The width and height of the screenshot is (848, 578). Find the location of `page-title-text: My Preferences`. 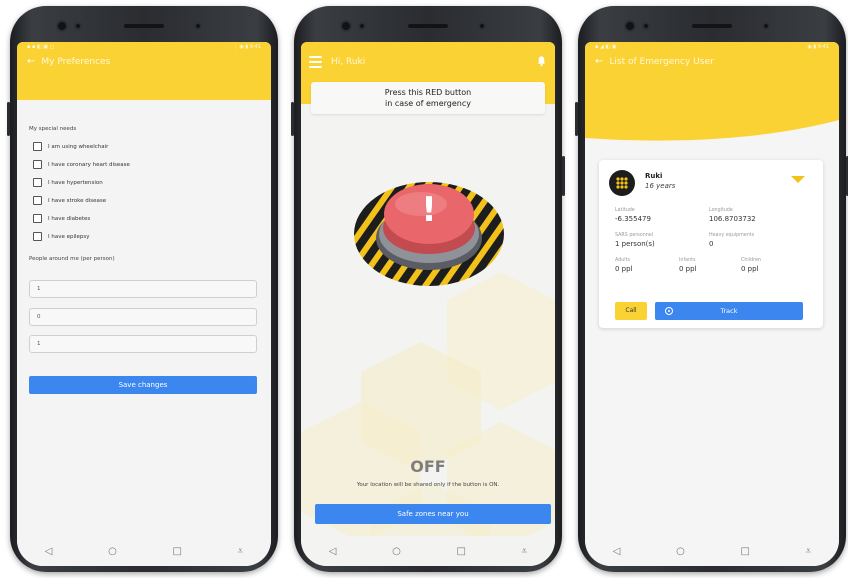

page-title-text: My Preferences is located at coordinates (76, 61).